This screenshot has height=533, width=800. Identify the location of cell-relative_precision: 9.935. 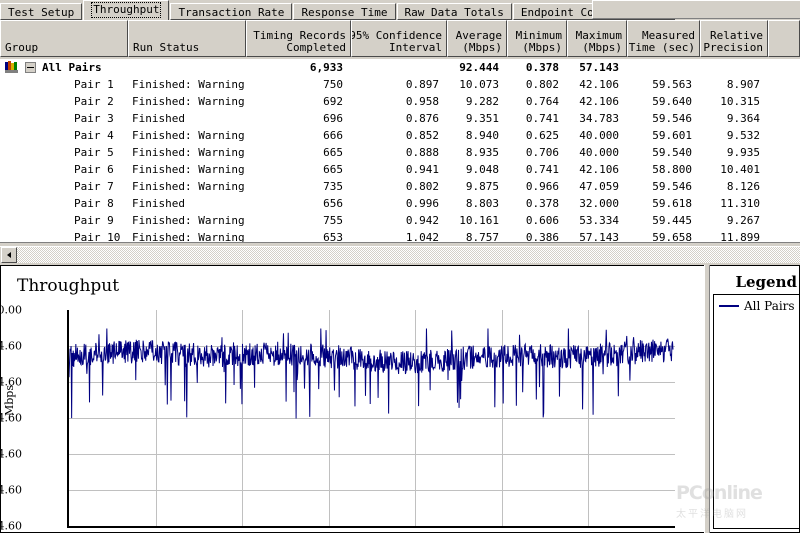
(743, 152).